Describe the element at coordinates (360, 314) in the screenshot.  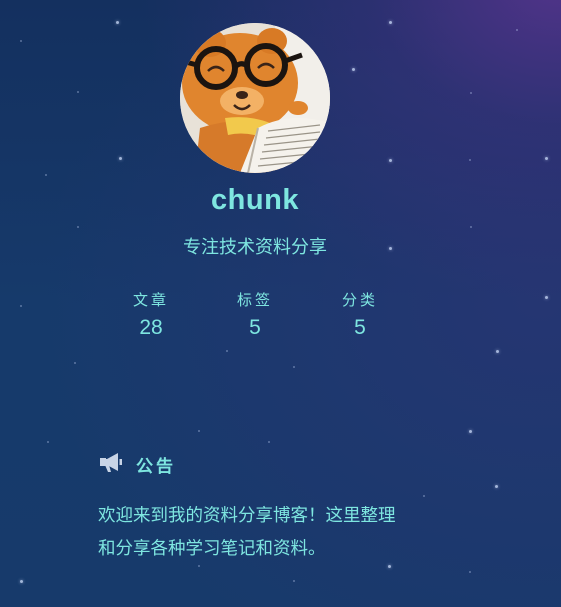
I see `stat-categories: 分类 5` at that location.